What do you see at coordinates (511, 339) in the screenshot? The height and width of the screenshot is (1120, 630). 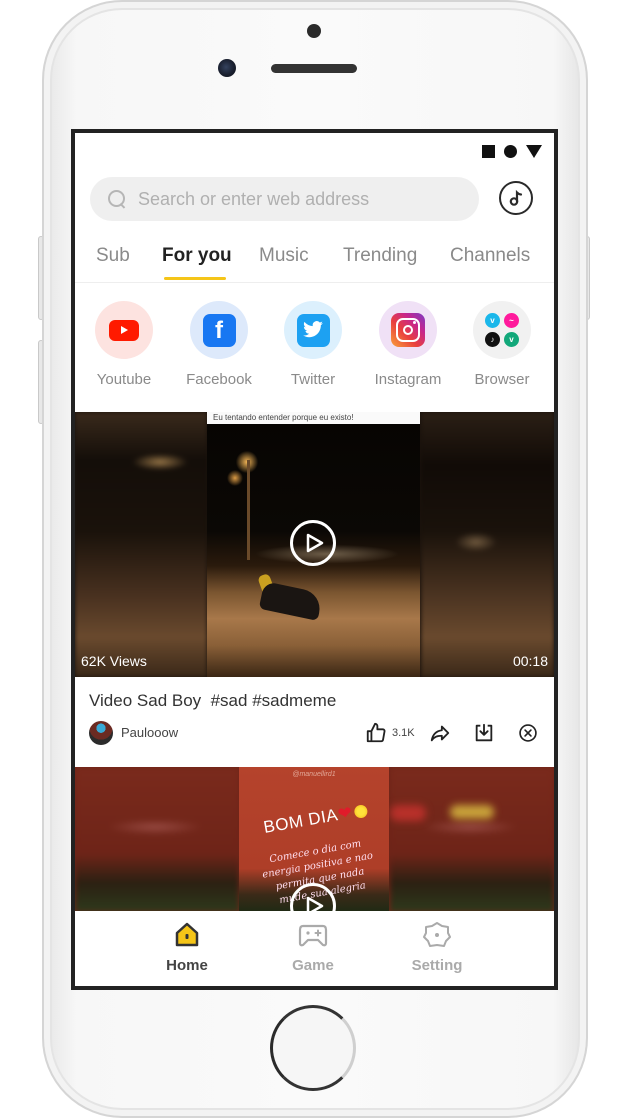 I see `vine-icon: v` at bounding box center [511, 339].